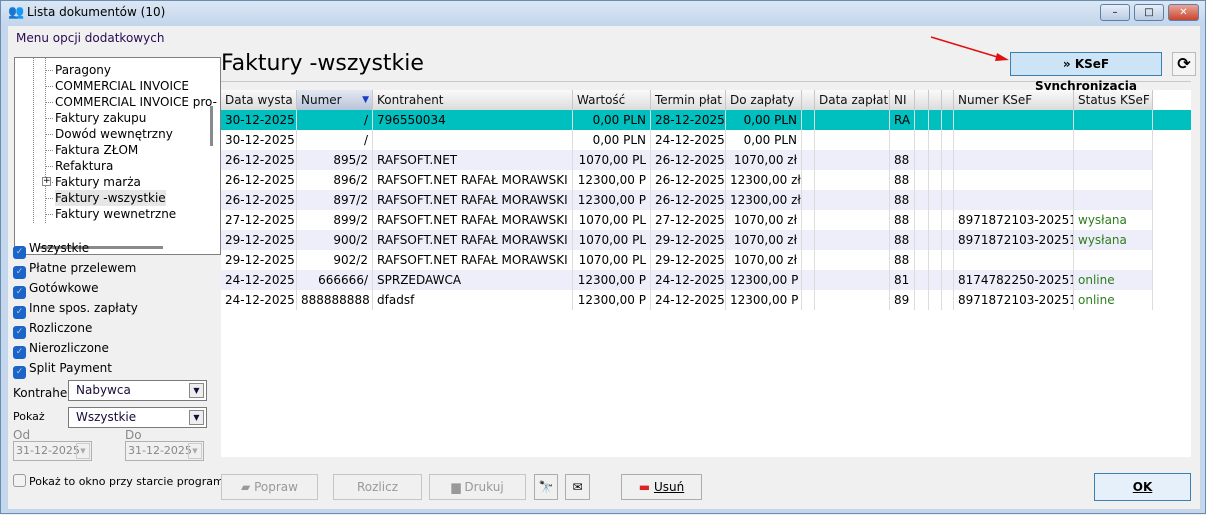 The image size is (1206, 515). I want to click on column-header-label: Data wysta, so click(259, 100).